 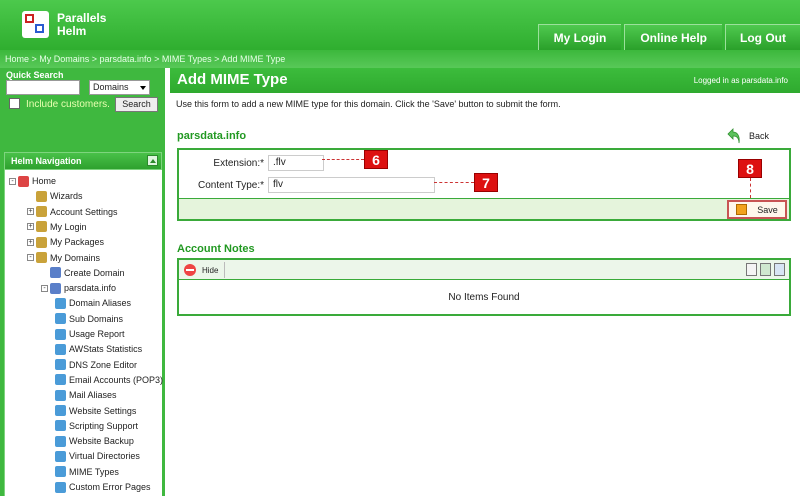 What do you see at coordinates (57, 227) in the screenshot?
I see `nav-item: + My Login` at bounding box center [57, 227].